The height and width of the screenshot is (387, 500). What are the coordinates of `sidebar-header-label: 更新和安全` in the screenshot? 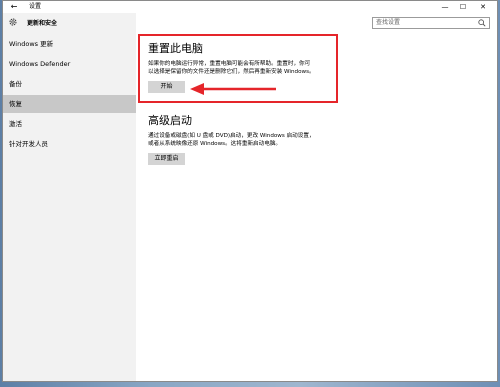 It's located at (42, 23).